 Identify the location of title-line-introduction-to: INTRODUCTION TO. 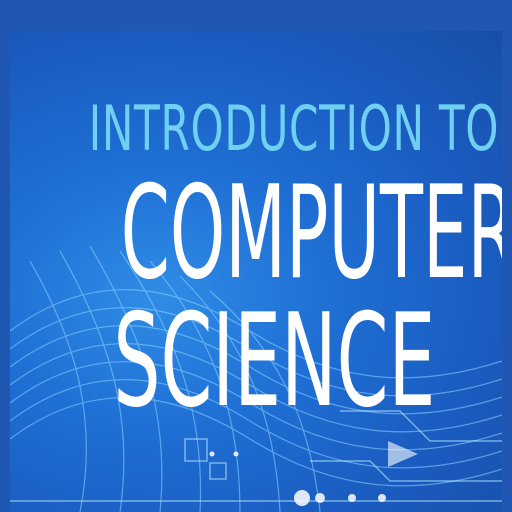
(294, 128).